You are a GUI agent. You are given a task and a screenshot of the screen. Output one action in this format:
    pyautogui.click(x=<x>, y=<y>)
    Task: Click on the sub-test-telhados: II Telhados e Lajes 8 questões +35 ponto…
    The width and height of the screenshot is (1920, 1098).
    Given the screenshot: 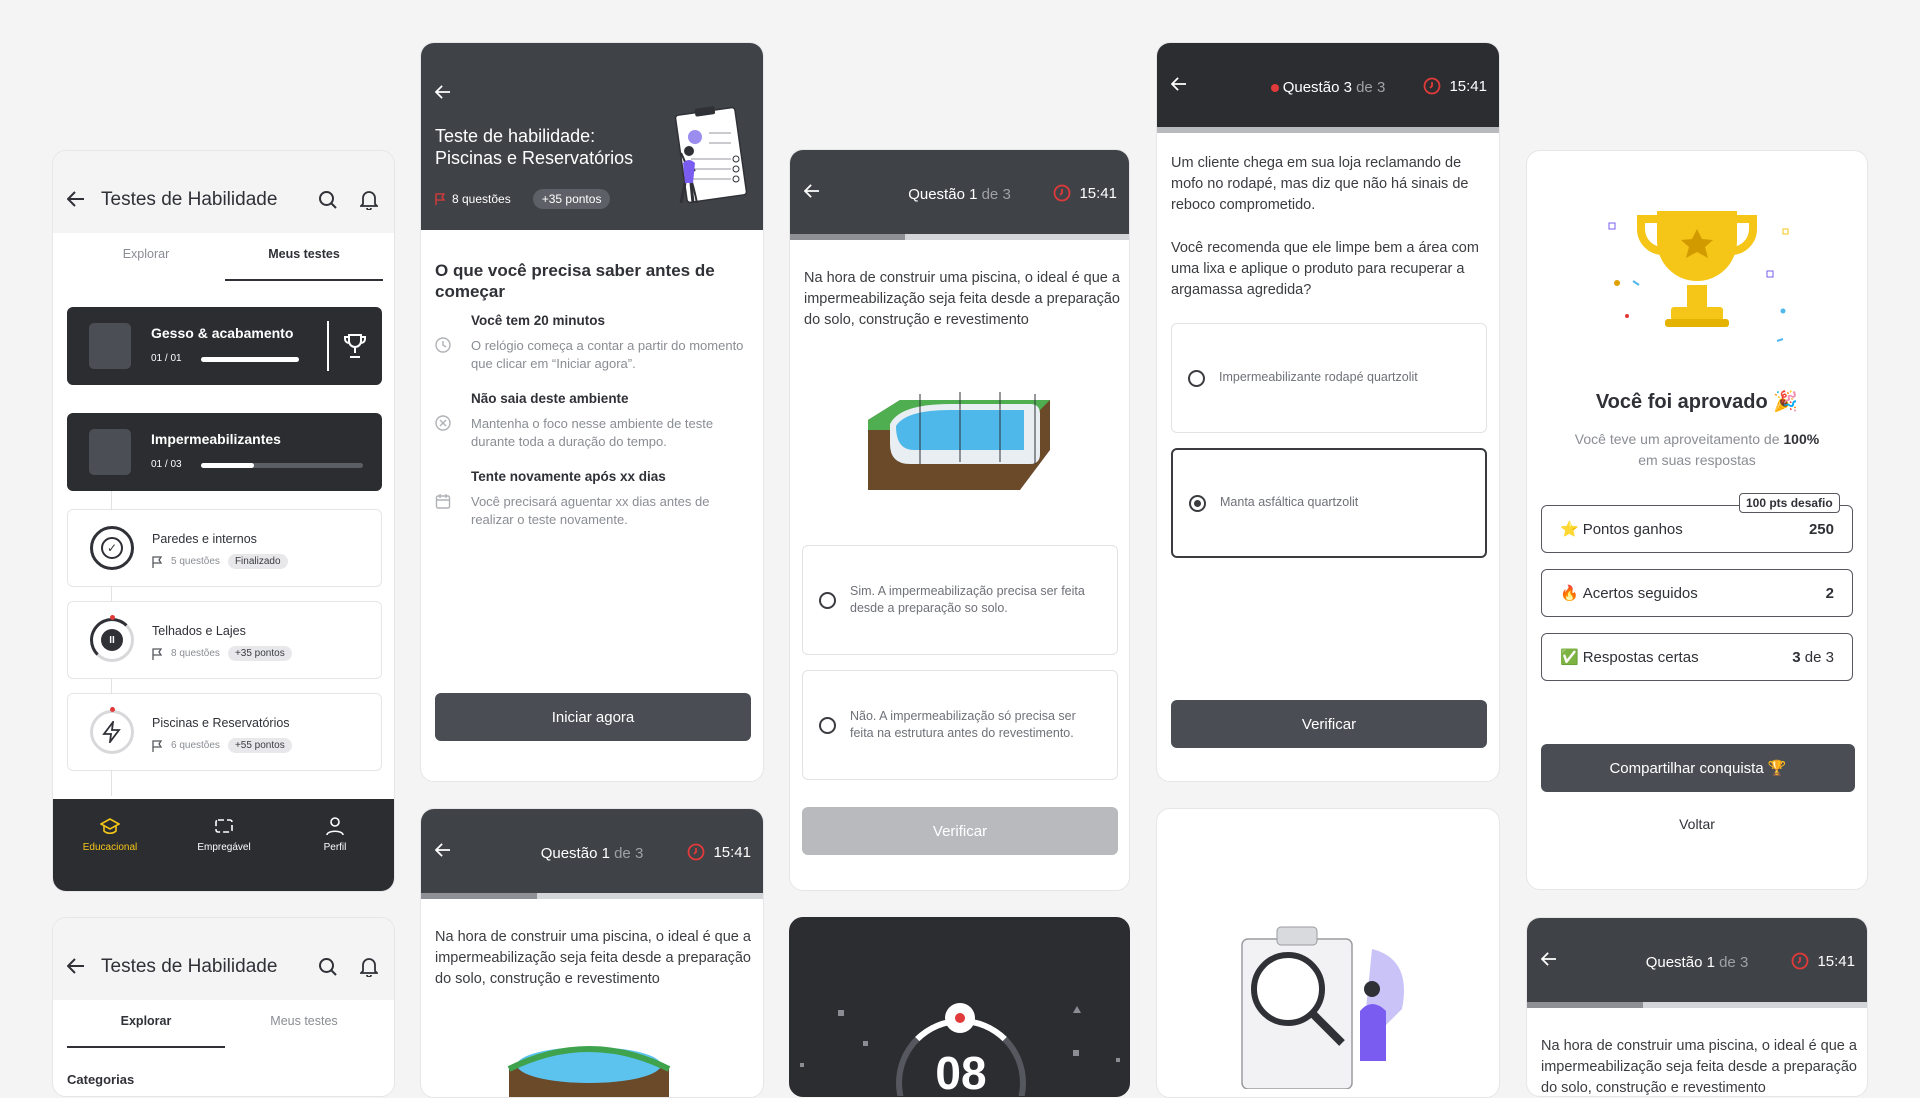 What is the action you would take?
    pyautogui.click(x=224, y=640)
    